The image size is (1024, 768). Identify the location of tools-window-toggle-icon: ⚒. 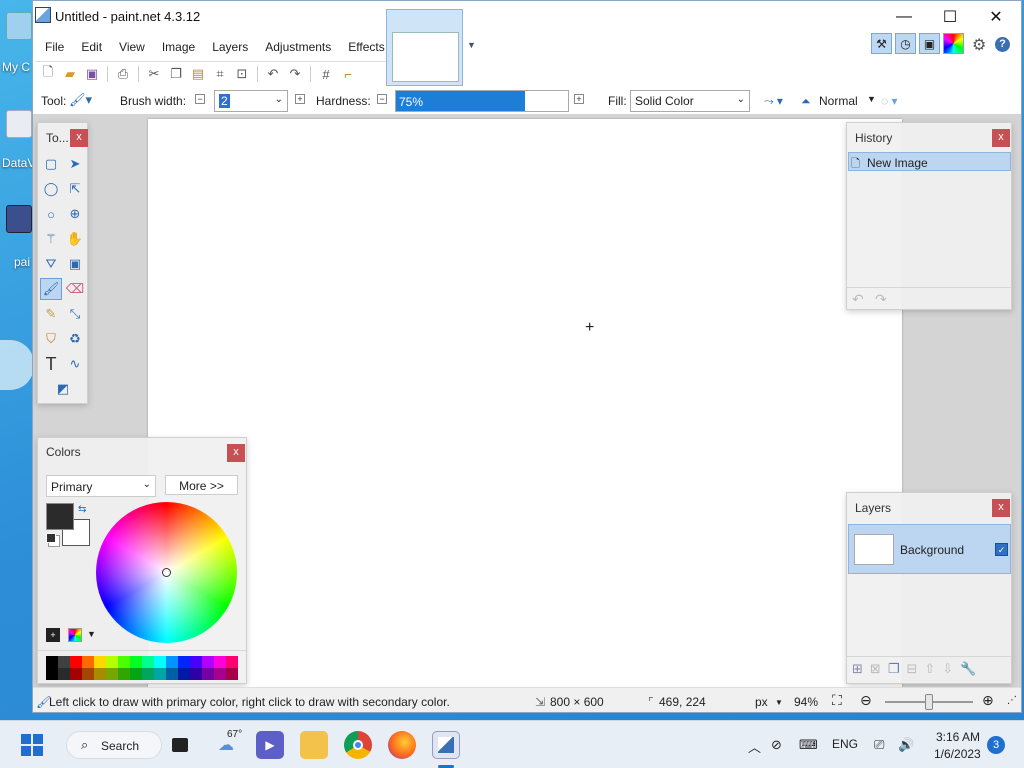
(881, 43).